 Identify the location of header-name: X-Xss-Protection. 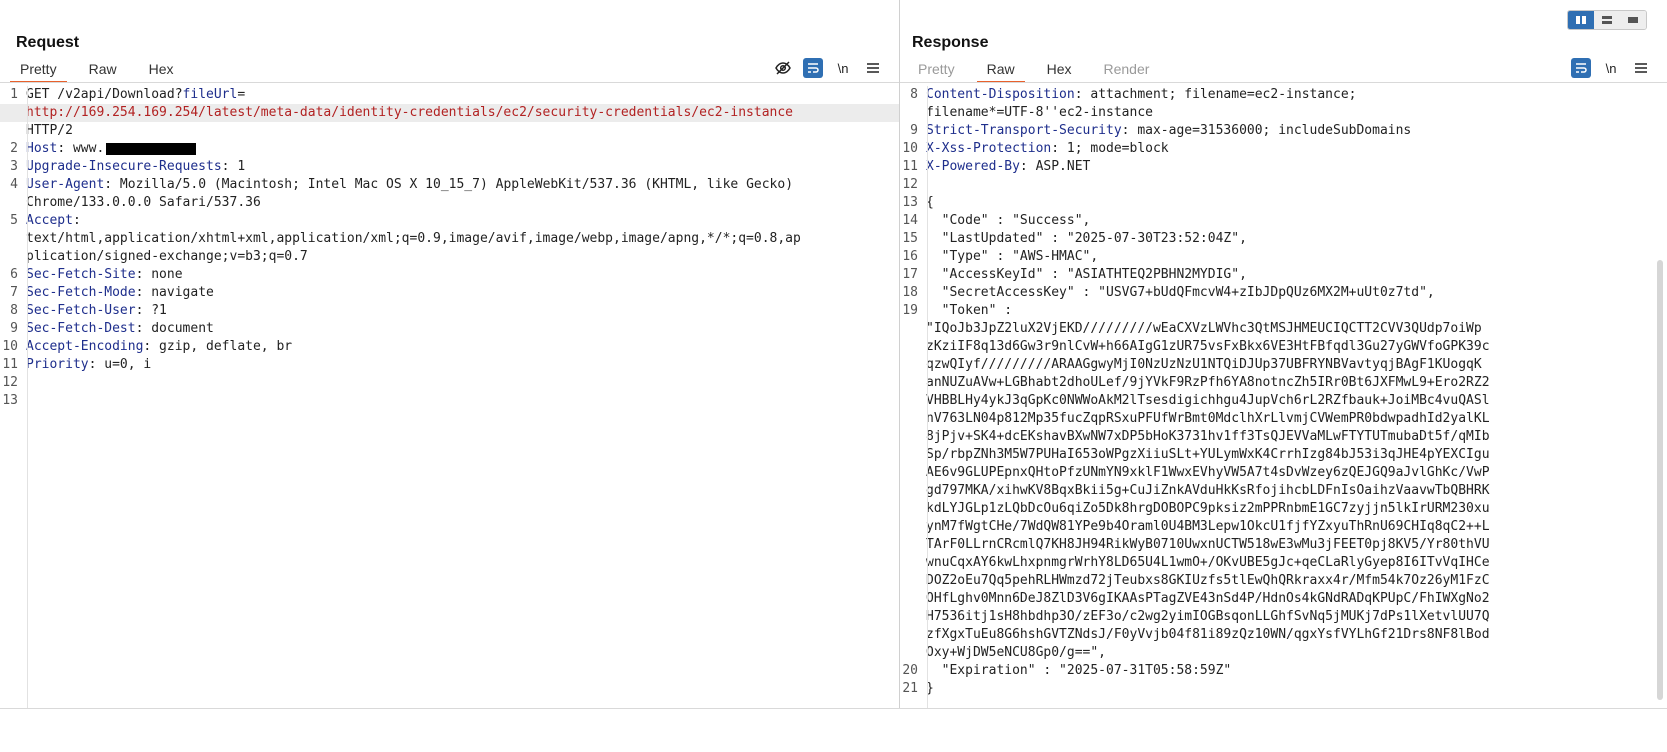
(989, 148).